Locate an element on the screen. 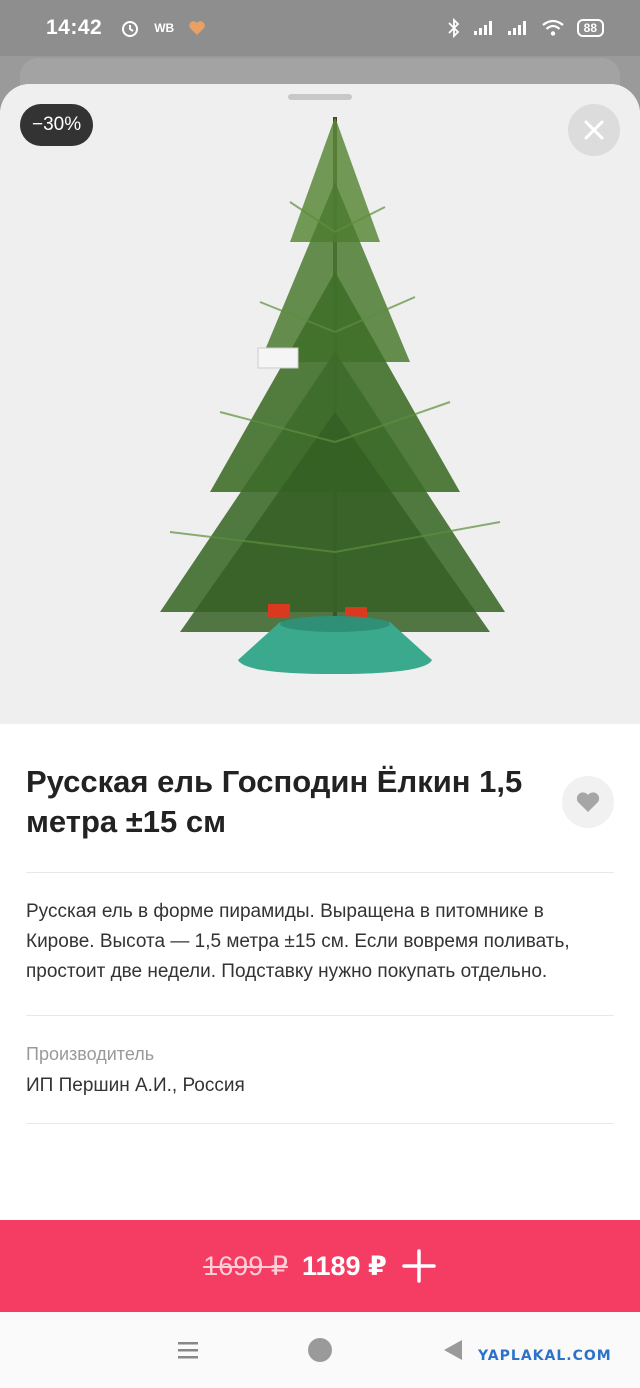 The image size is (640, 1388). wb-icon: WB is located at coordinates (164, 28).